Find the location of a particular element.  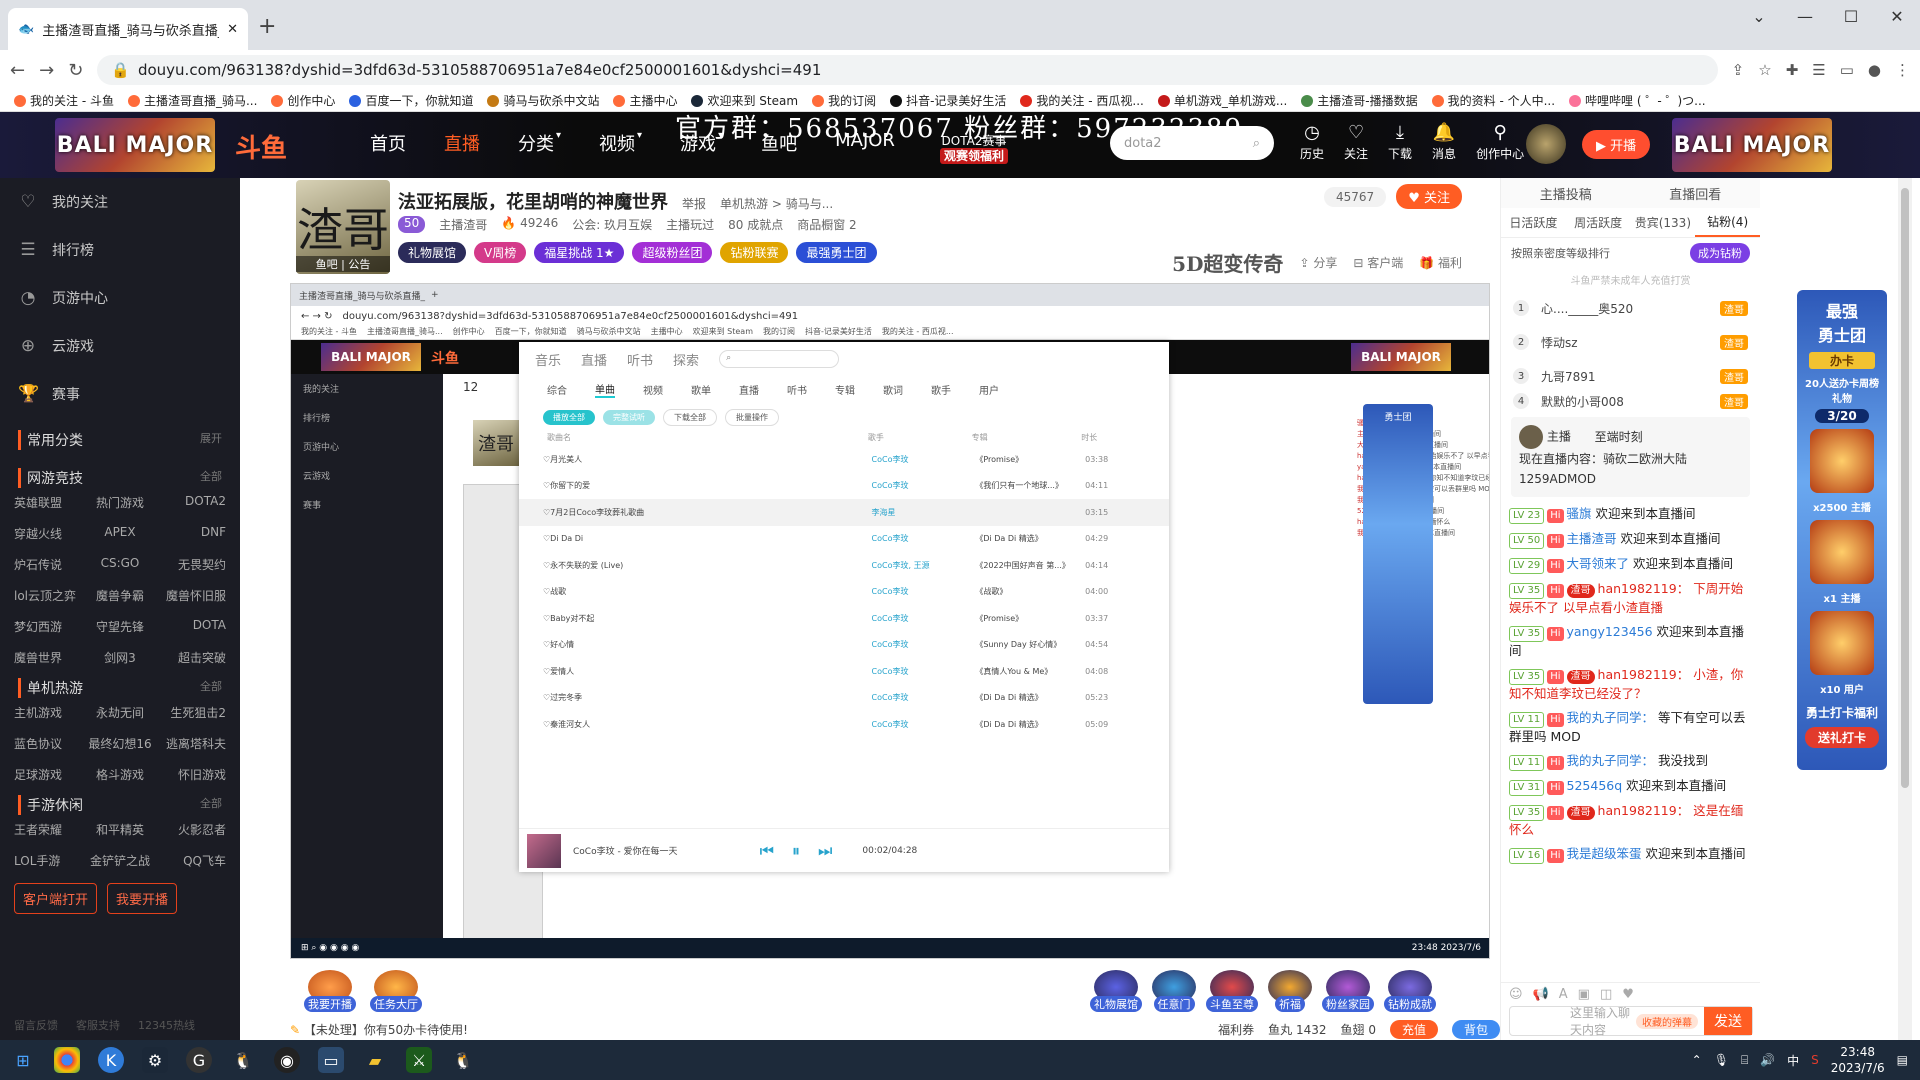

category-link: 魔兽世界 is located at coordinates (49, 657).